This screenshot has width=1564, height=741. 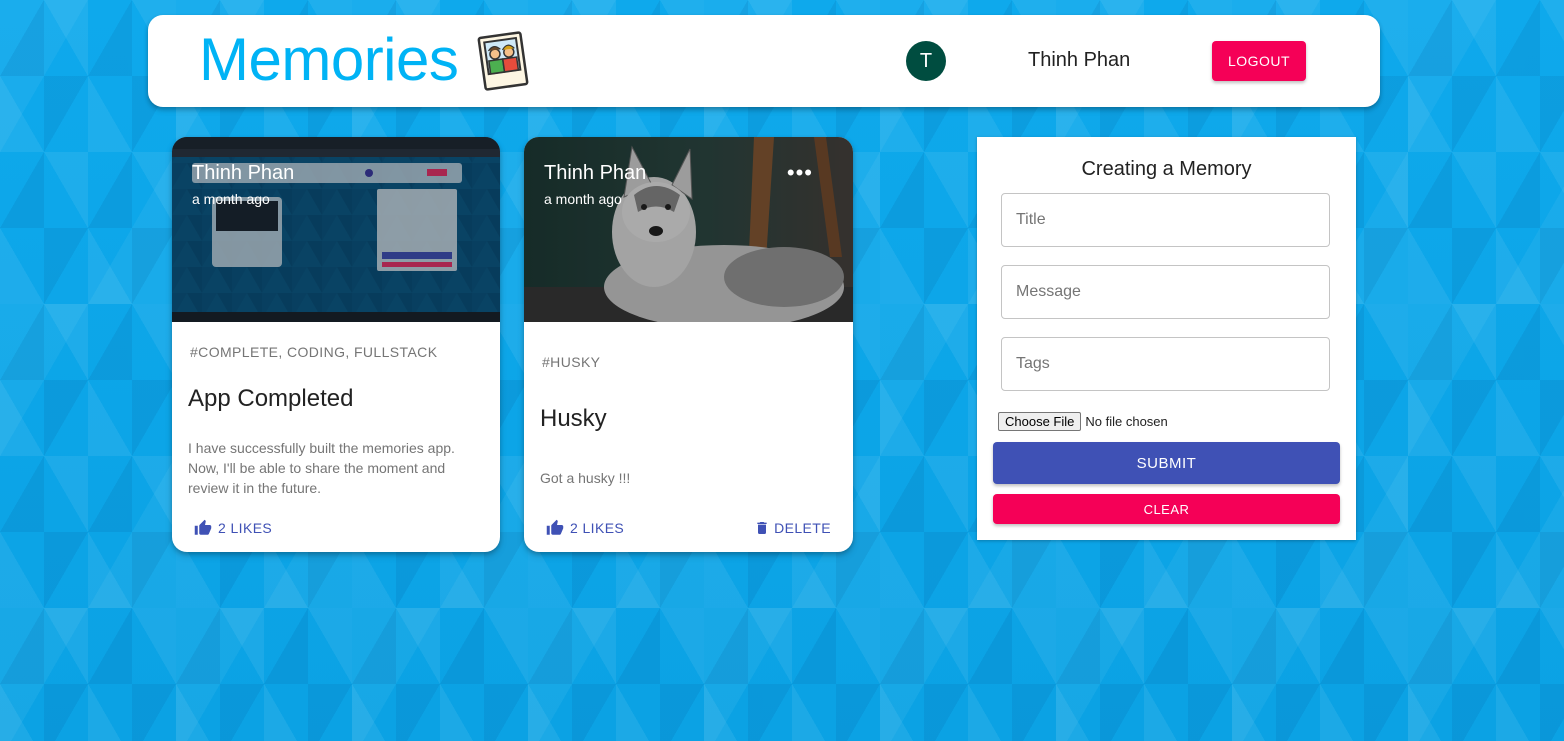 What do you see at coordinates (573, 418) in the screenshot?
I see `post-title: Husky` at bounding box center [573, 418].